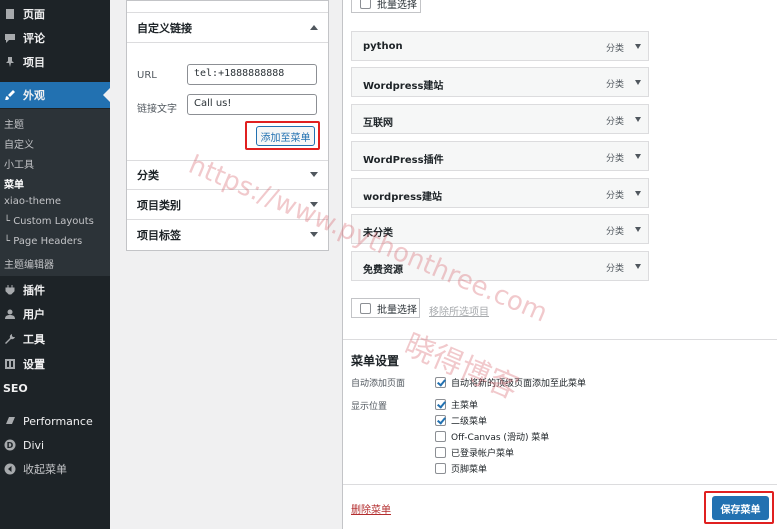 The height and width of the screenshot is (529, 777). What do you see at coordinates (227, 28) in the screenshot?
I see `custom-links-header: 自定义链接` at bounding box center [227, 28].